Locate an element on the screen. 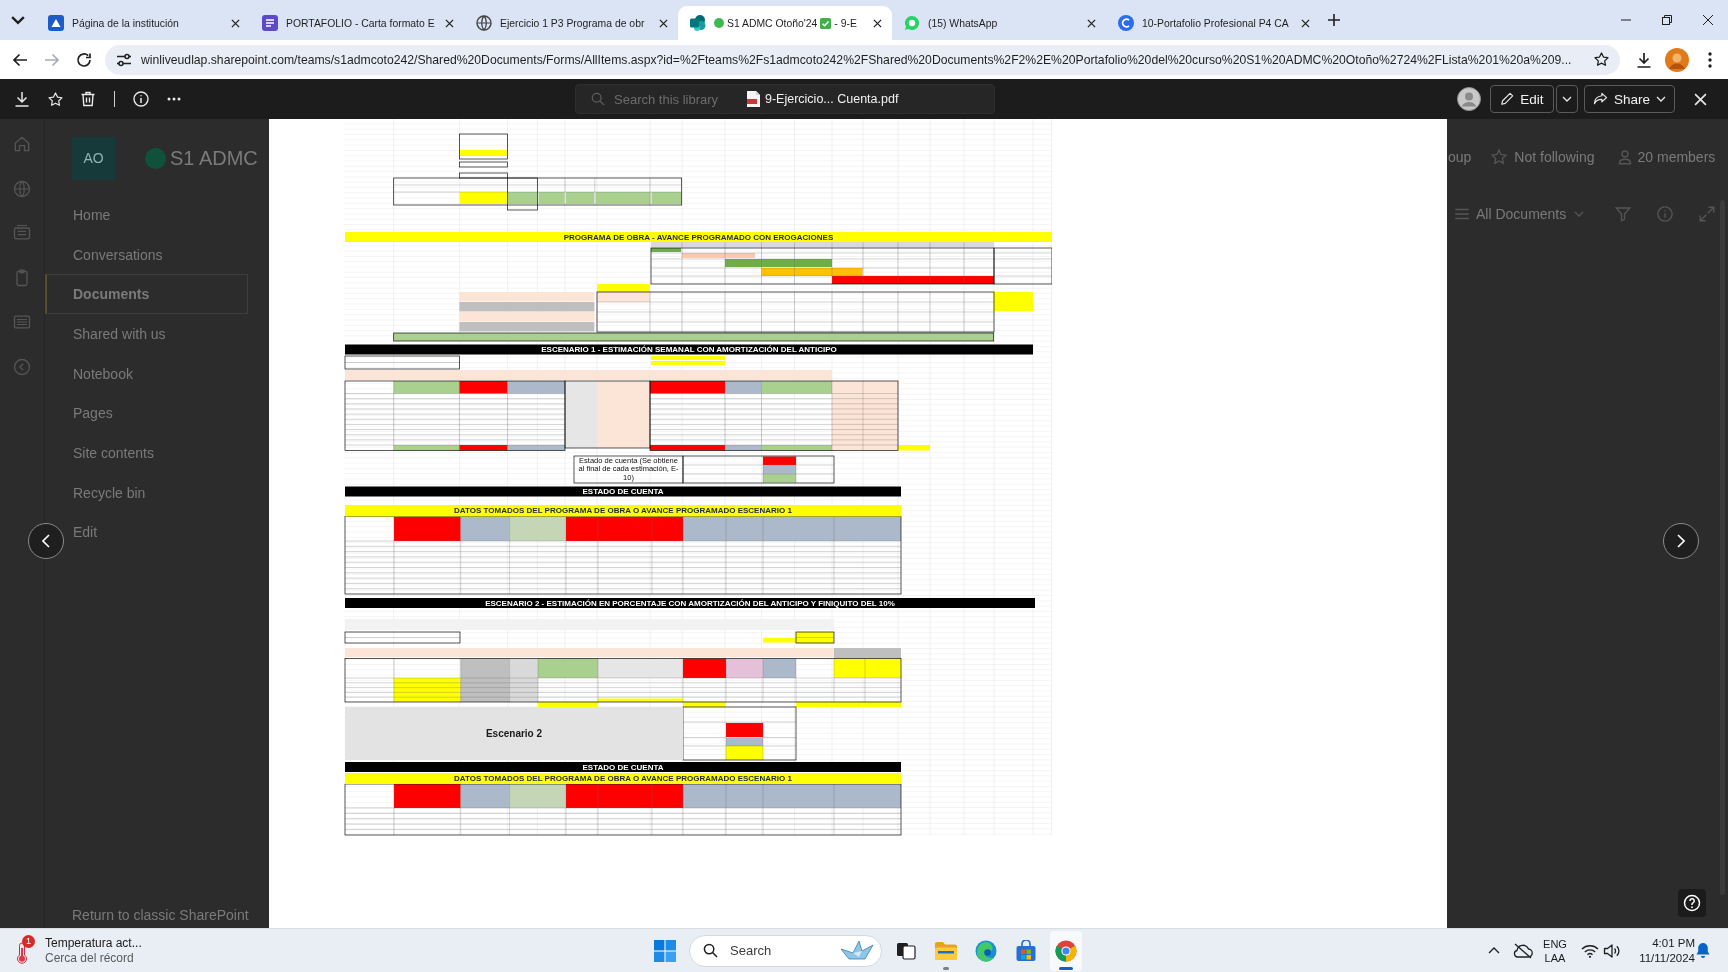 This screenshot has width=1728, height=972. speaker-icon is located at coordinates (1612, 950).